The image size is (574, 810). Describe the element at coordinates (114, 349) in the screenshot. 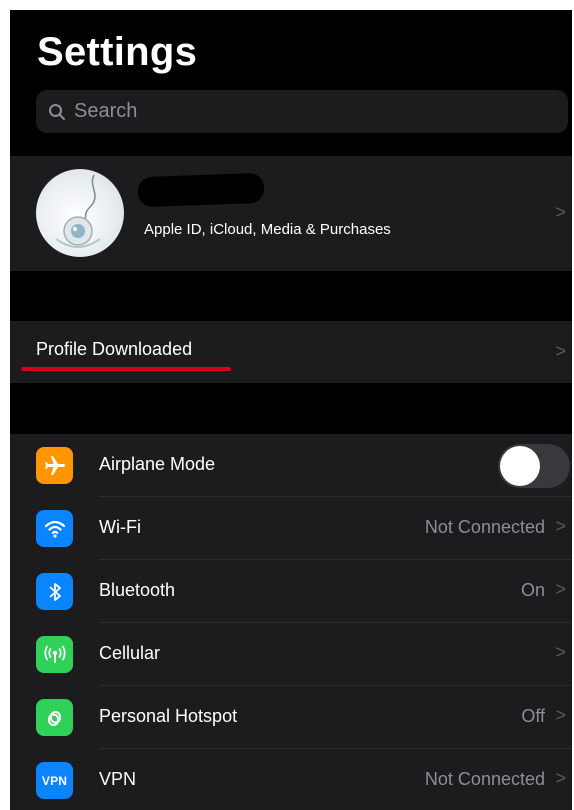

I see `profile-downloaded-label: Profile Downloaded` at that location.